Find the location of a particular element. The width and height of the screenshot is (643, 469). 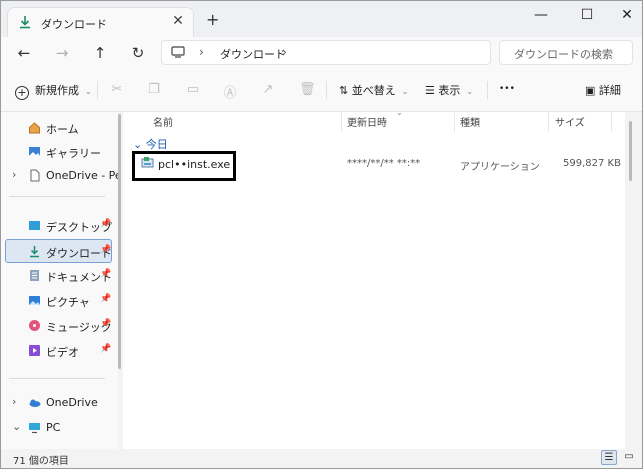

tab-downloads: ダウンロード ✕ is located at coordinates (100, 22).